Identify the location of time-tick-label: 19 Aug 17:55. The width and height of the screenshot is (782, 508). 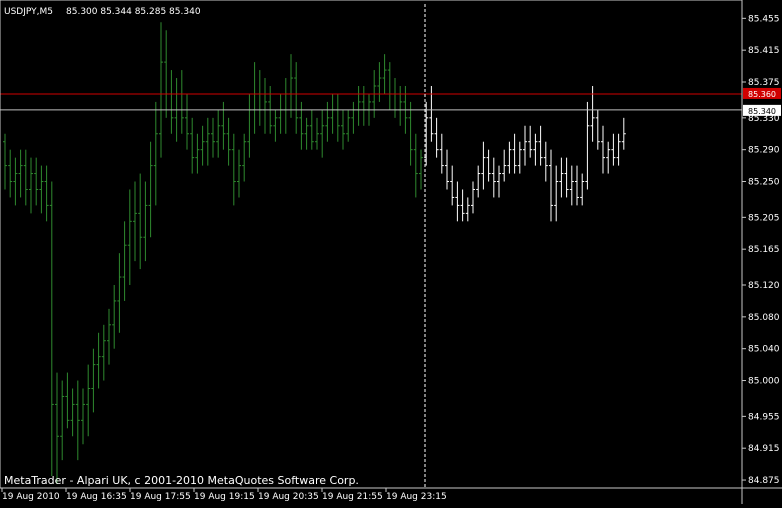
(160, 497).